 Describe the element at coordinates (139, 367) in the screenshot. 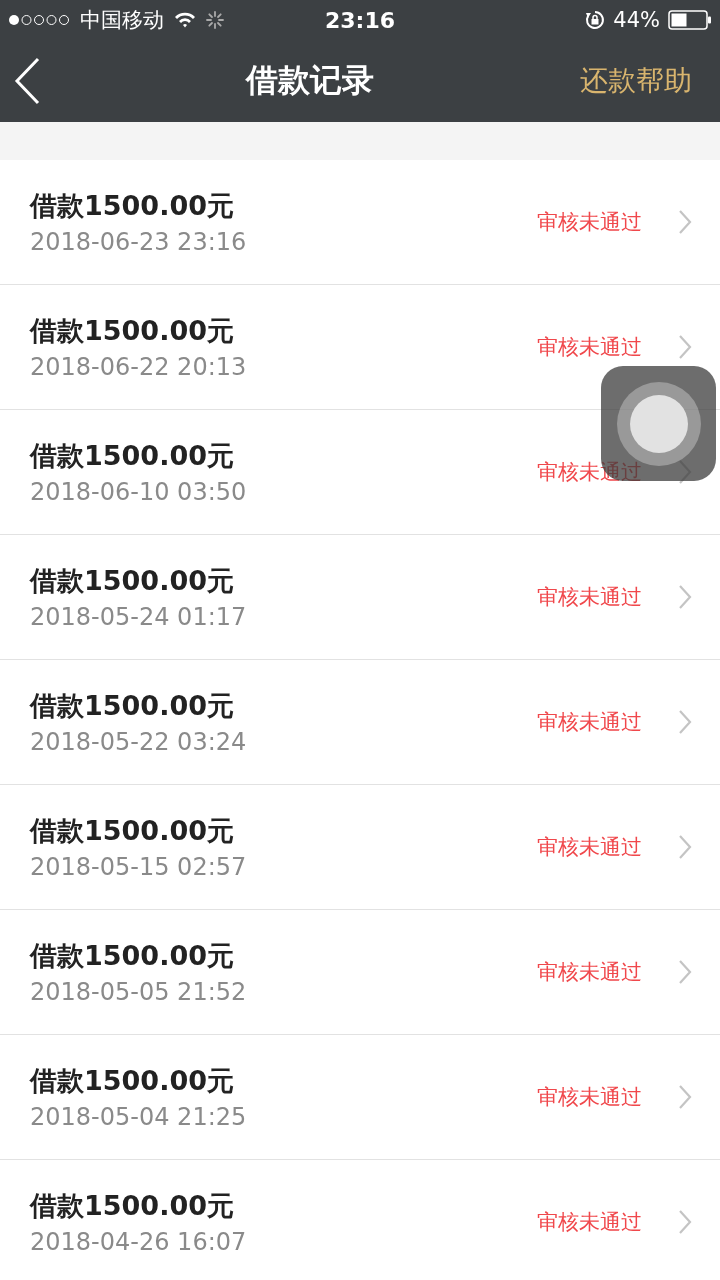

I see `loan-date: 2018-06-22 20:13` at that location.